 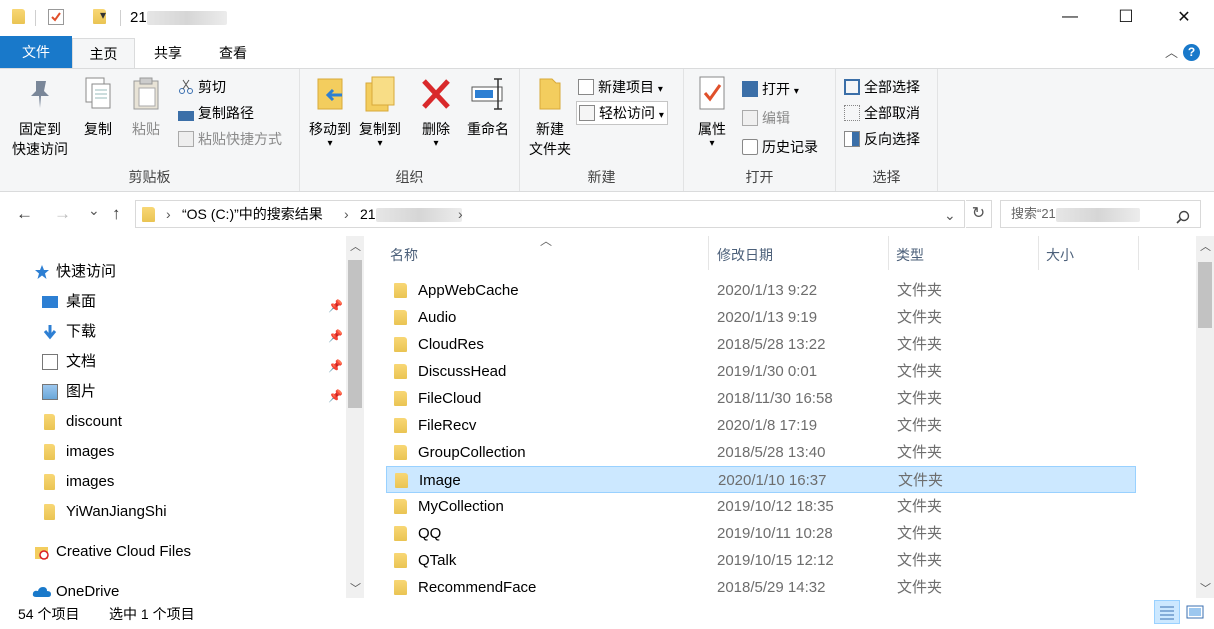 I want to click on breadcrumb-query: 21, so click(x=411, y=214).